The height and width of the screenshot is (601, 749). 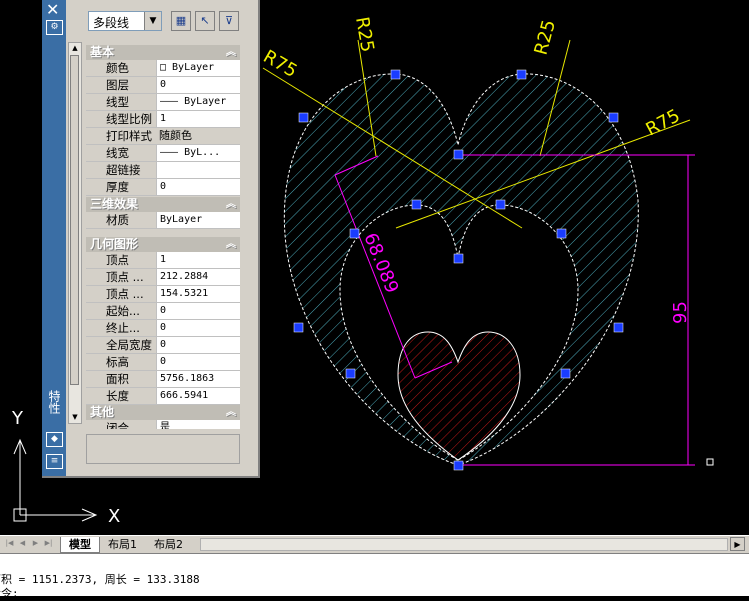 I want to click on command-prompt: 命令:, so click(x=9, y=593).